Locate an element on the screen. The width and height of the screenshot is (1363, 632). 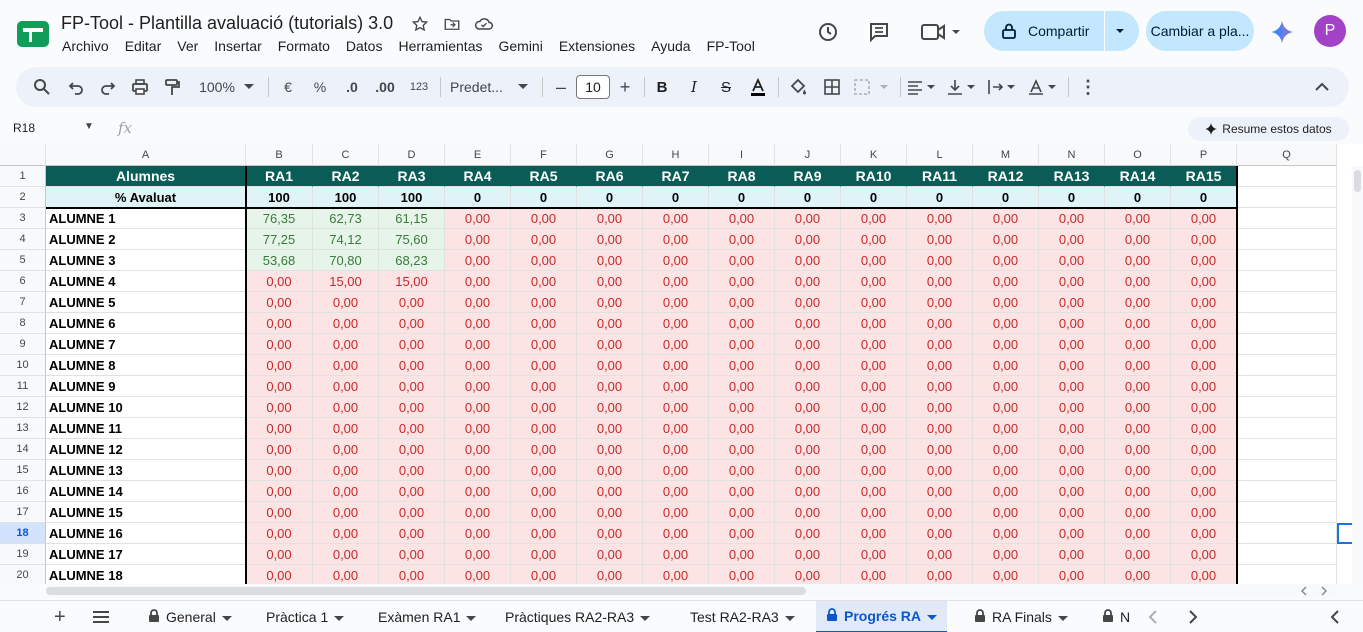
sheet-tab: Test RA2-RA3 is located at coordinates (742, 616).